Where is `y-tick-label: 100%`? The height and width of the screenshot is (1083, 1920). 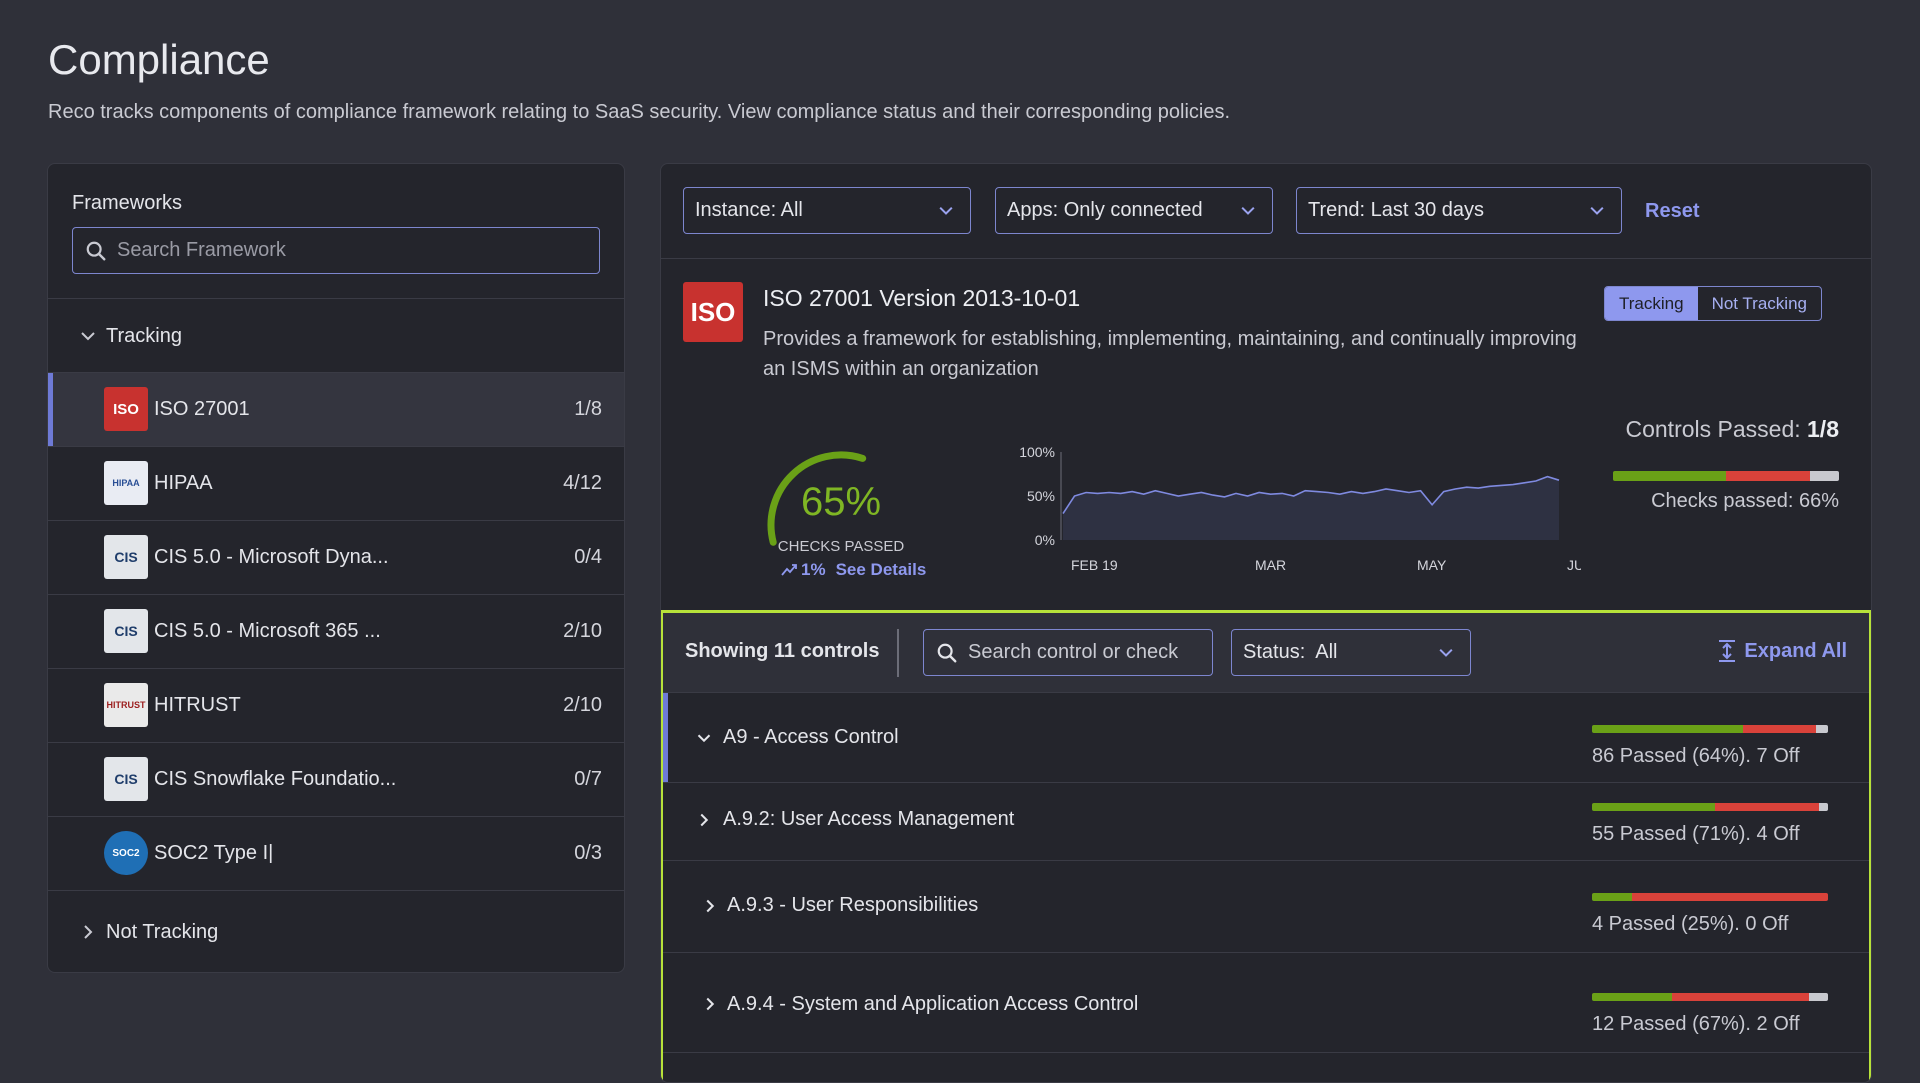 y-tick-label: 100% is located at coordinates (1037, 452).